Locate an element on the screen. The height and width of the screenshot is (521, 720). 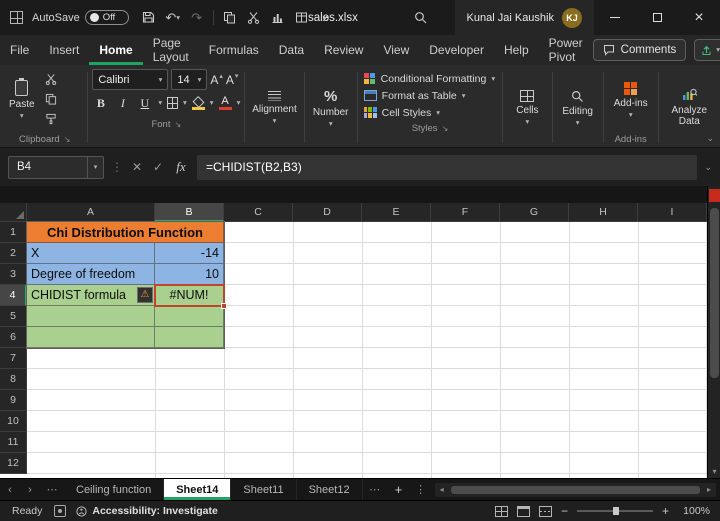
cell-a4: CHIDIST formula is located at coordinates (91, 295).